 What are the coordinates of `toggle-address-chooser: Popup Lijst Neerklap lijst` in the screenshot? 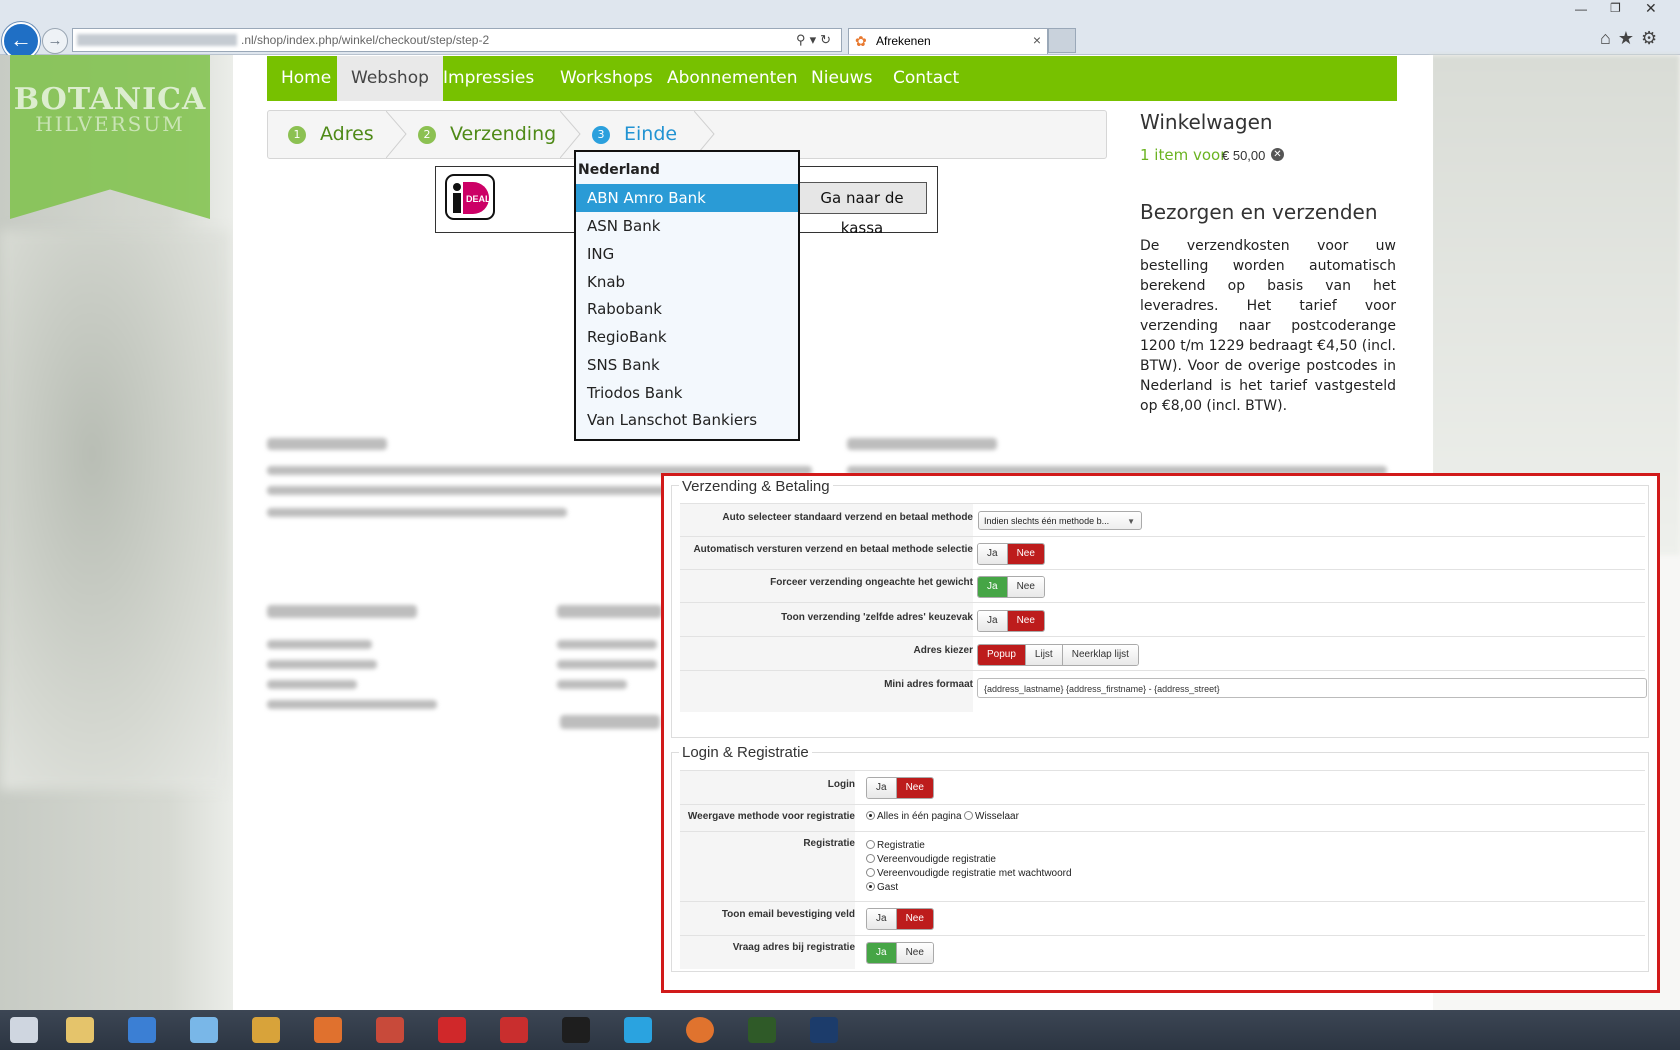 It's located at (1058, 655).